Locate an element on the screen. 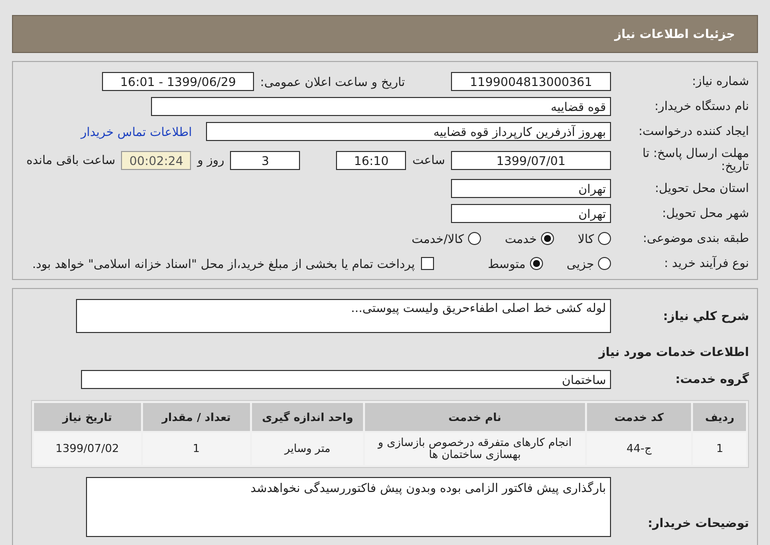 The width and height of the screenshot is (770, 545). field-label: نوع فرآیند خرید : is located at coordinates (706, 263).